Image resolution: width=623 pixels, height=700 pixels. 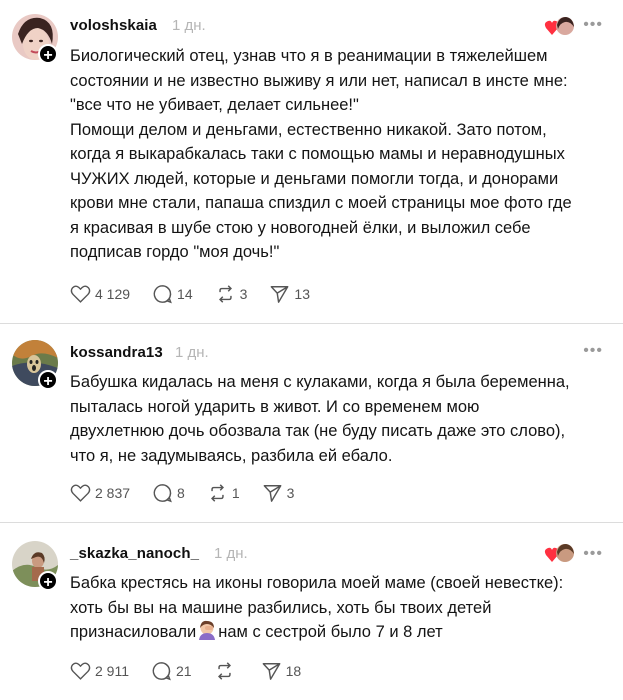 What do you see at coordinates (116, 352) in the screenshot?
I see `username: kossandra13` at bounding box center [116, 352].